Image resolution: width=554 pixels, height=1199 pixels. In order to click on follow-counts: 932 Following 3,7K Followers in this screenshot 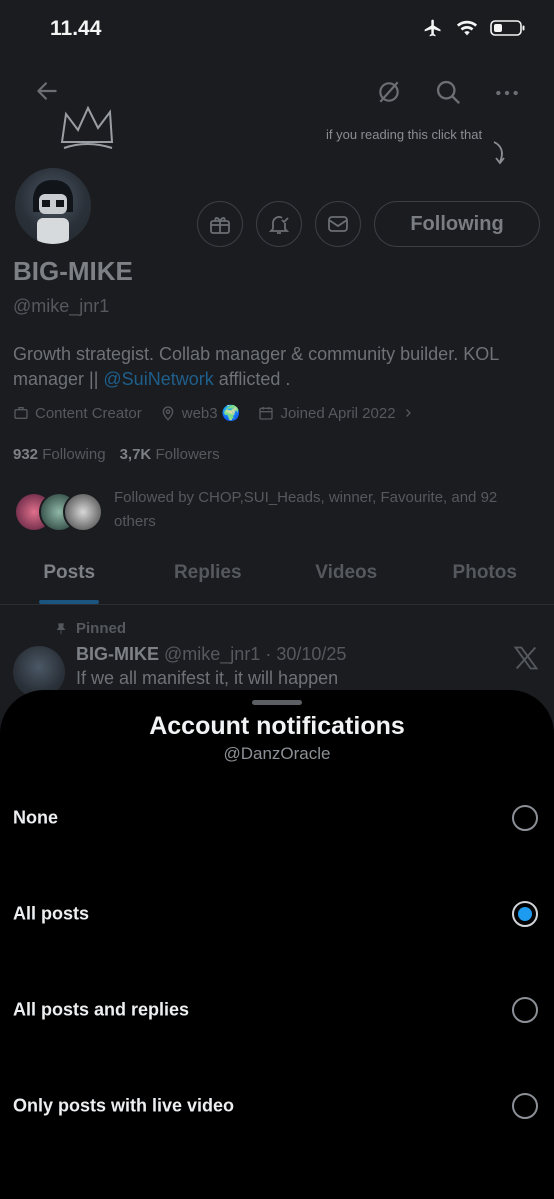, I will do `click(116, 454)`.